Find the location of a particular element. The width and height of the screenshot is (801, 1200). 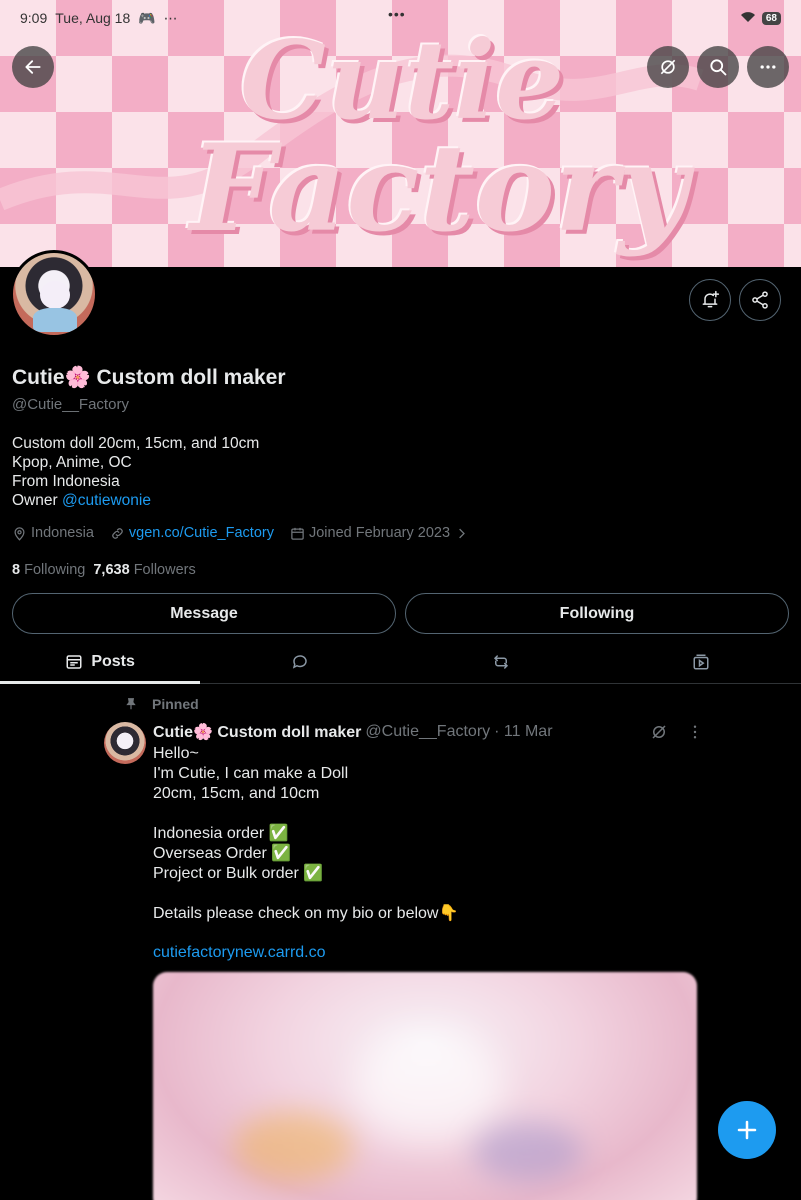

location-pin-icon is located at coordinates (19, 533).